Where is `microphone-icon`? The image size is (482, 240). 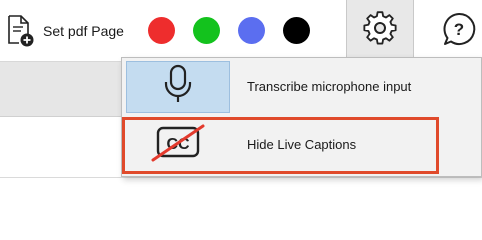
microphone-icon is located at coordinates (178, 87).